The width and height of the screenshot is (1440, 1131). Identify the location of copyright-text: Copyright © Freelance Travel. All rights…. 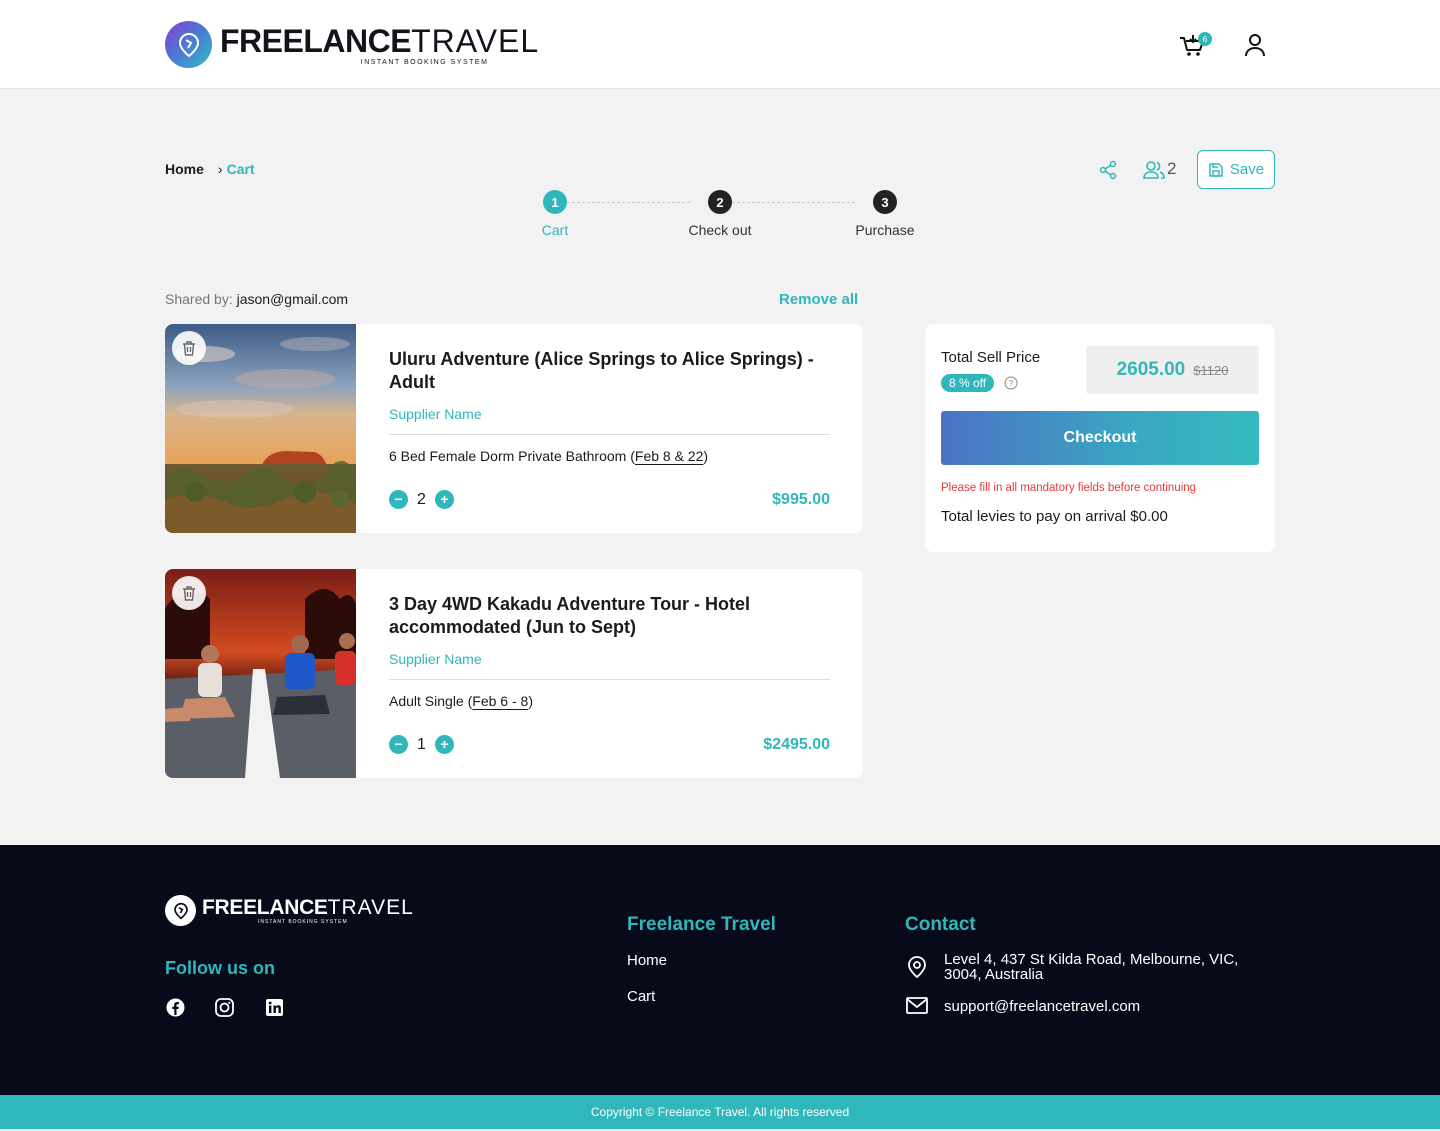
(720, 1112).